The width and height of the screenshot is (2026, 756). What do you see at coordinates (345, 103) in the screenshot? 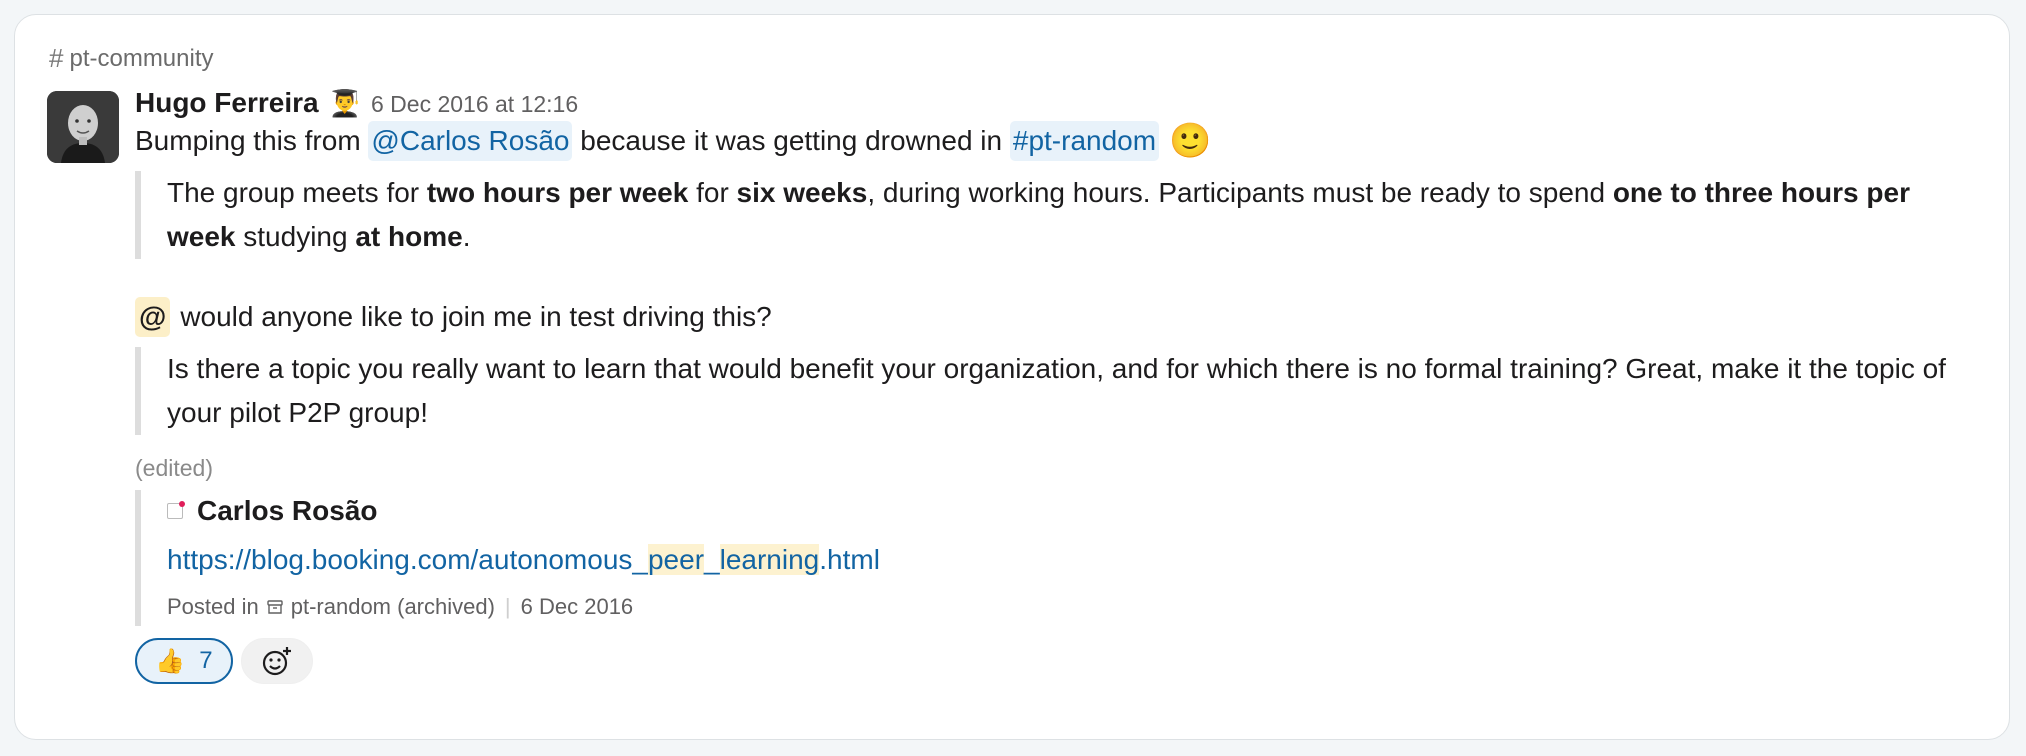
I see `status-emoji: 👨‍🎓` at bounding box center [345, 103].